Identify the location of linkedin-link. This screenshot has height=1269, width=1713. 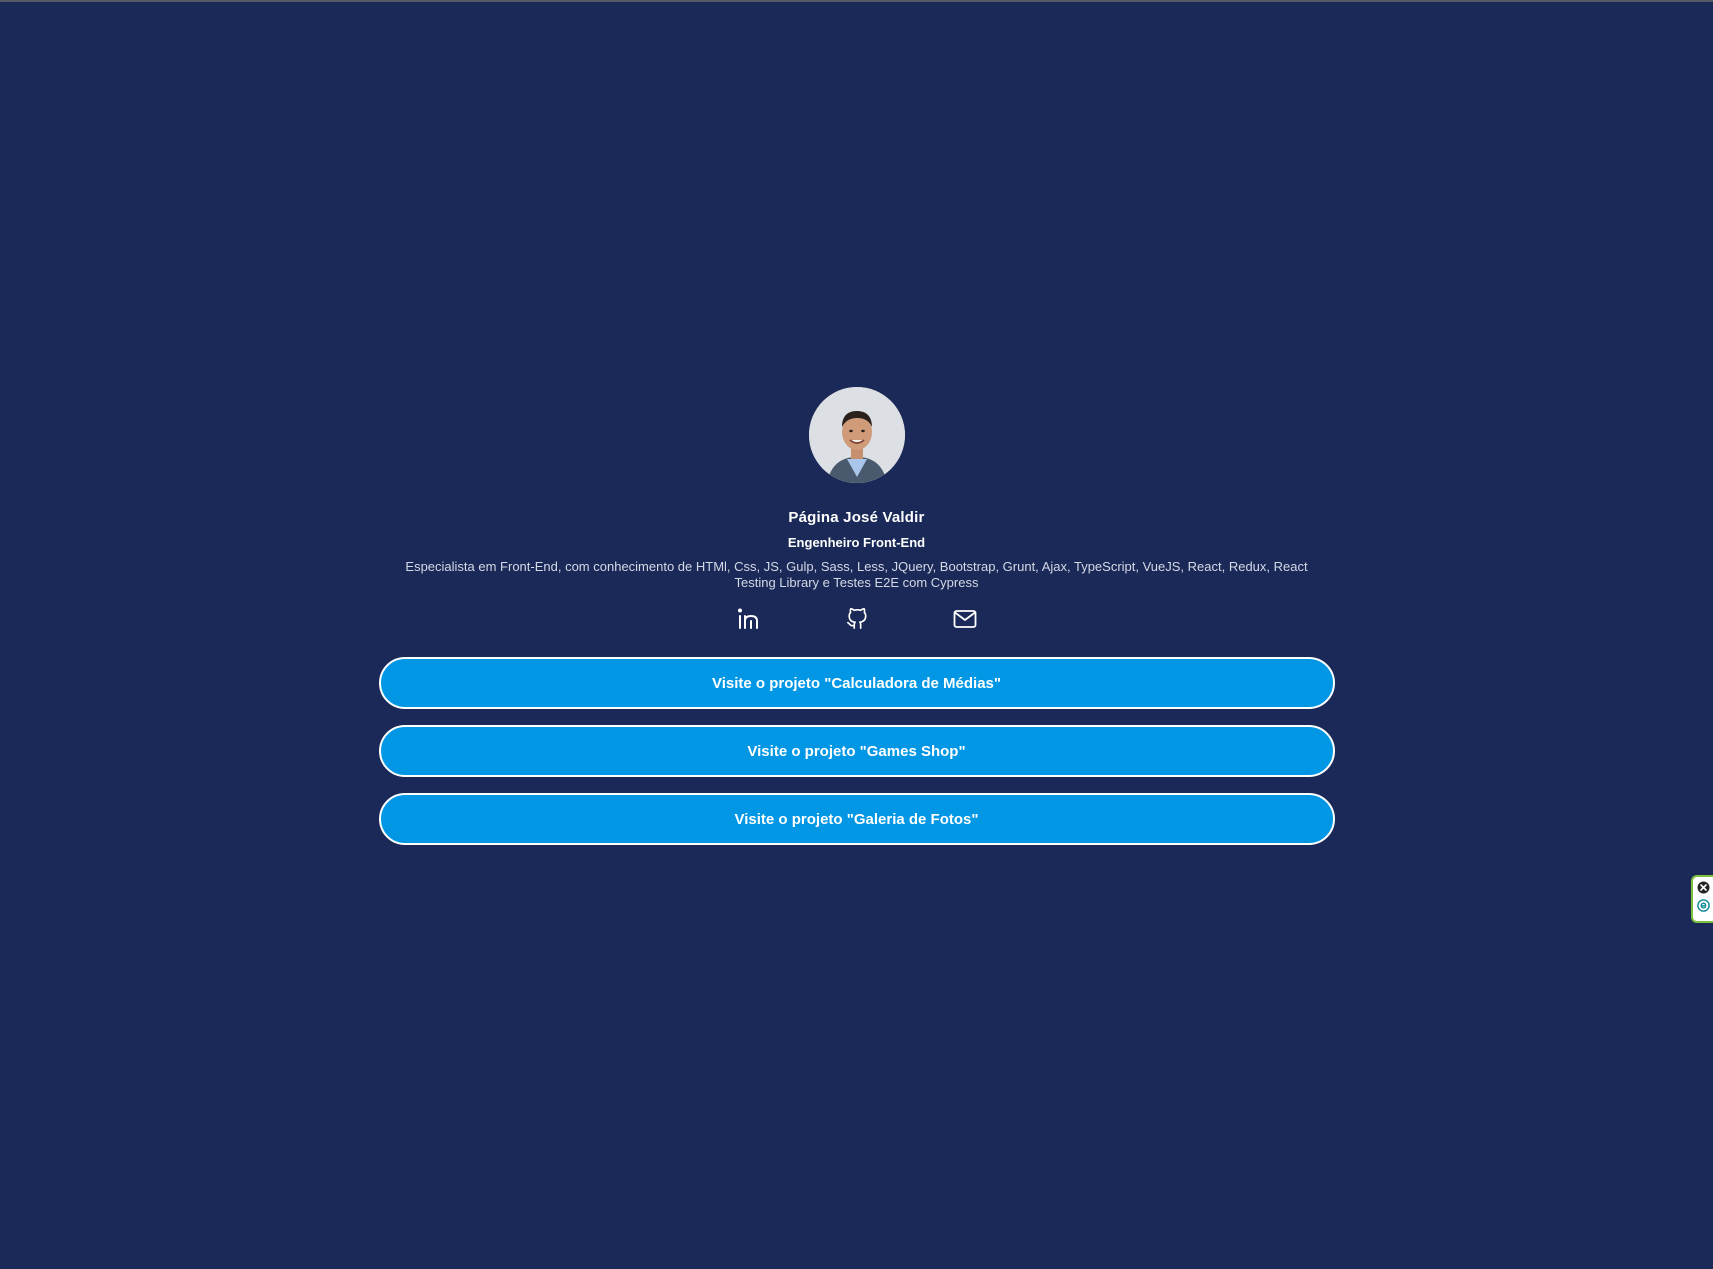
(749, 621).